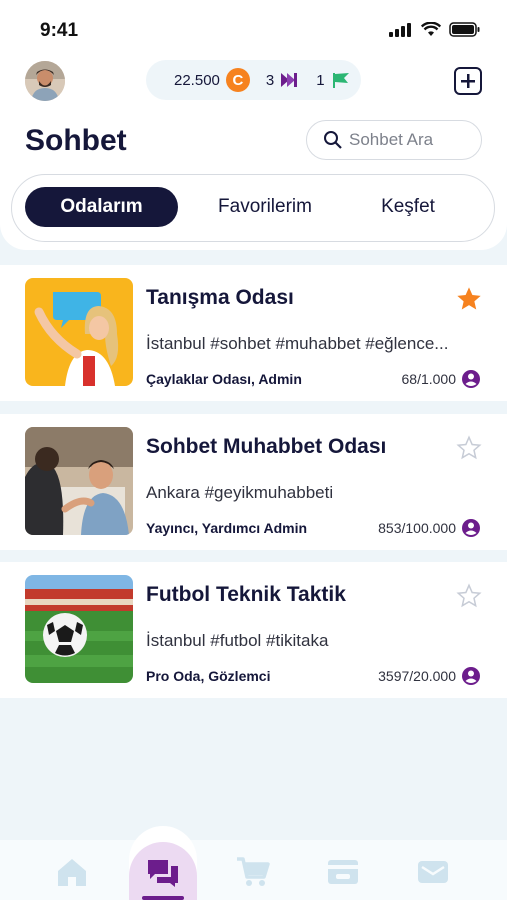 This screenshot has width=507, height=900. I want to click on ticket-icon, so click(289, 80).